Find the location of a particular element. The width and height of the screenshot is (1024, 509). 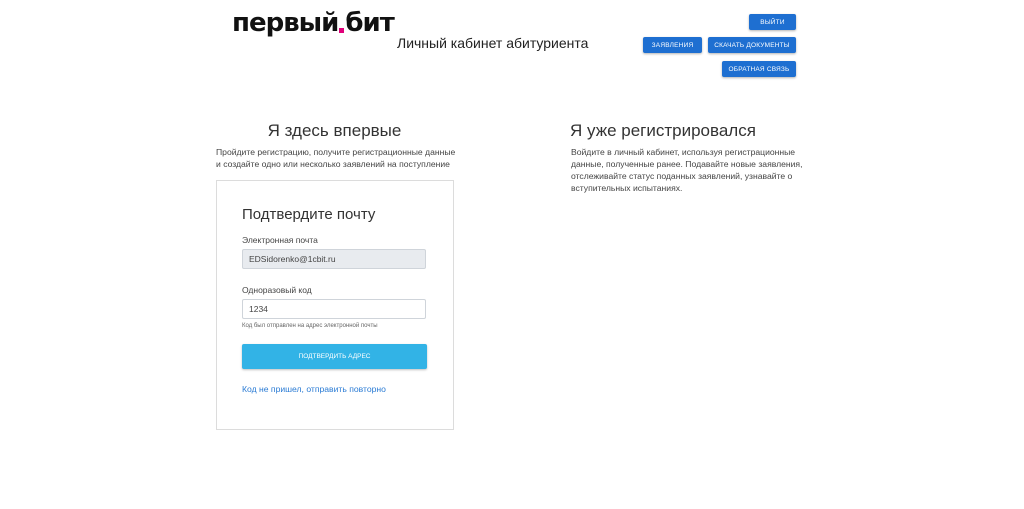

registered-user-heading: Я уже регистрировался is located at coordinates (663, 130).